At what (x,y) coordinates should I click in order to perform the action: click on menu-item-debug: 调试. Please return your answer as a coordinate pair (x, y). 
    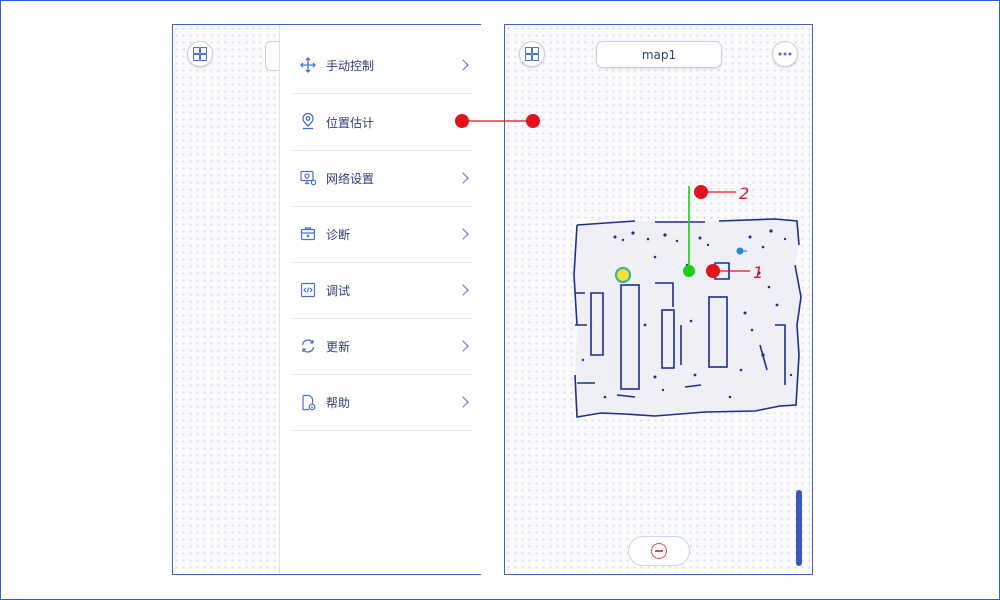
    Looking at the image, I should click on (382, 290).